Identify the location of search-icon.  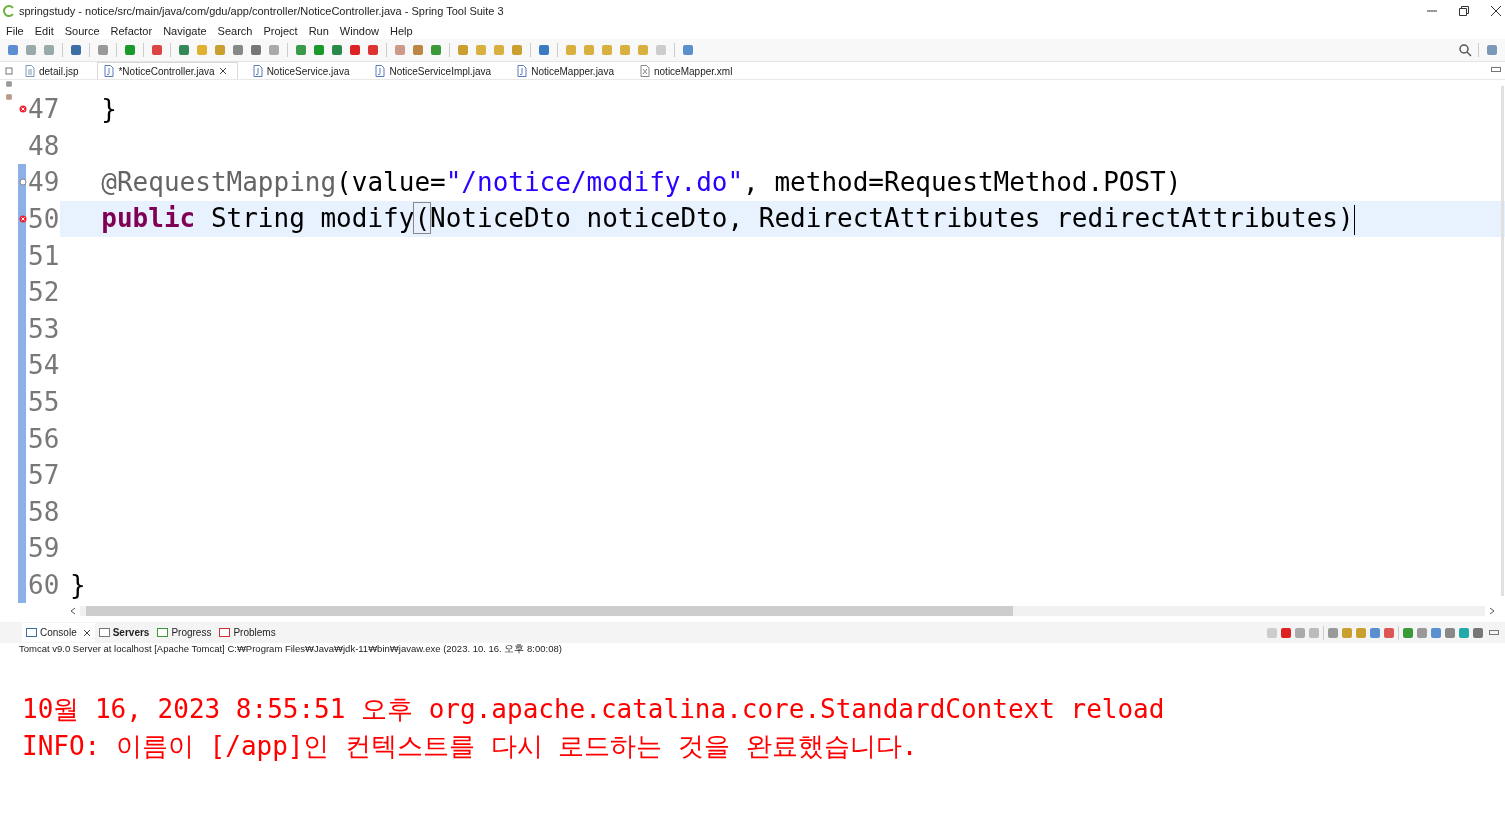
(1465, 50).